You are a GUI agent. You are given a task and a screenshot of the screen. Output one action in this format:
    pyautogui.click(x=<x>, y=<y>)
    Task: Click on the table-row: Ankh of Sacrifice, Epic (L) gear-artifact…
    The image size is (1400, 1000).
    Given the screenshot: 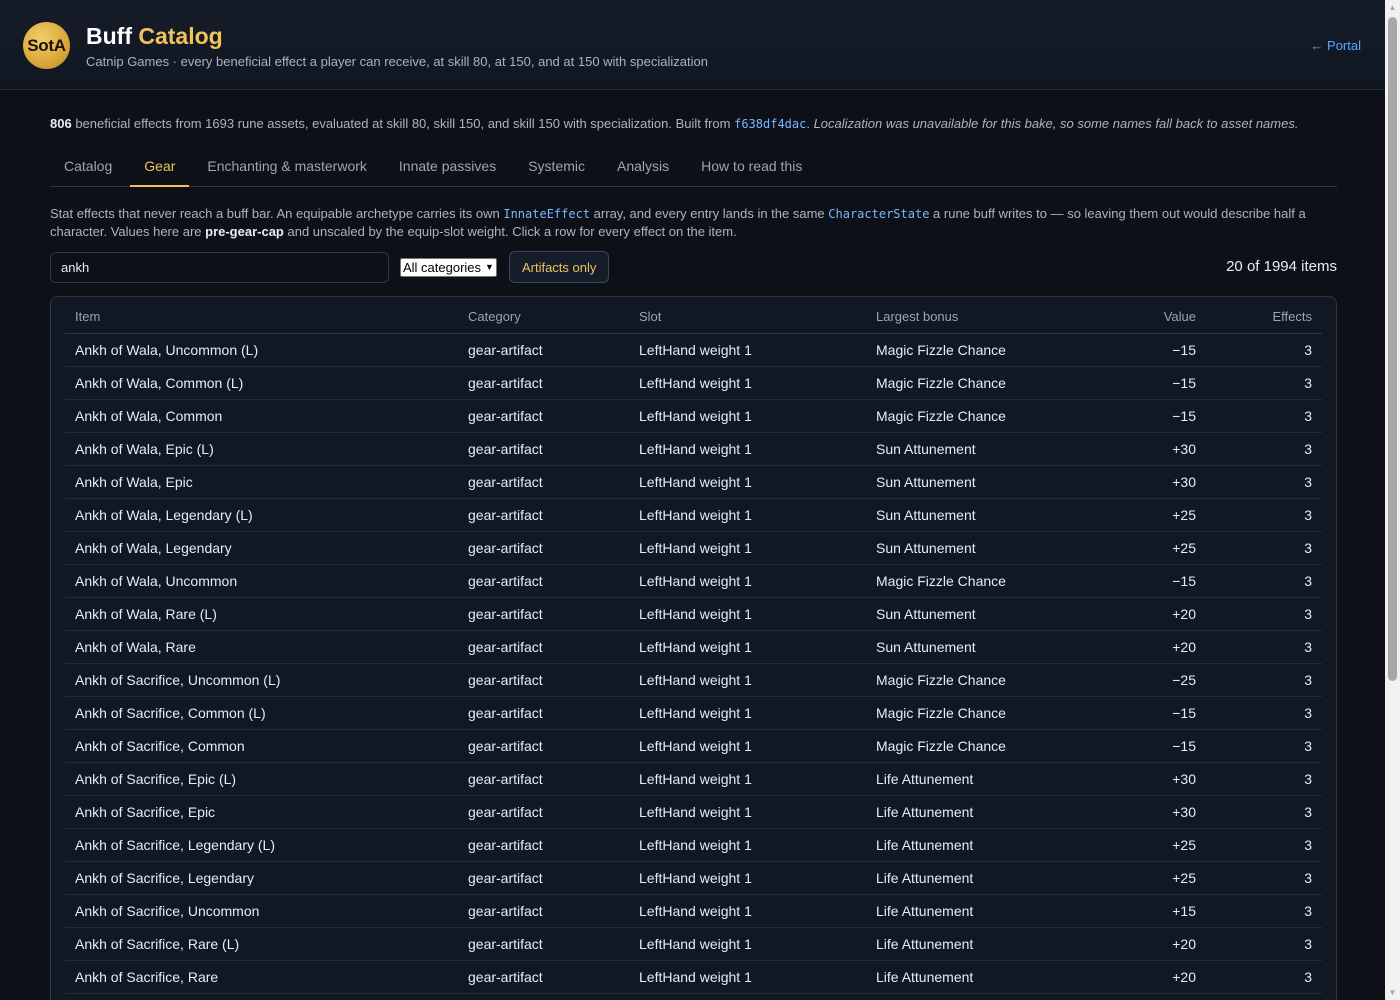 What is the action you would take?
    pyautogui.click(x=693, y=779)
    